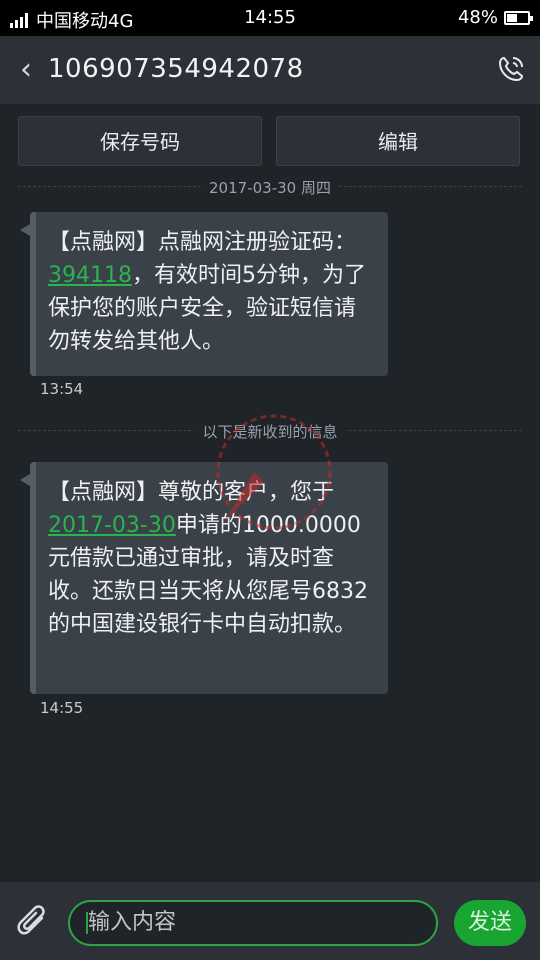  I want to click on status-bar: 中国移动4G 14:55 48%, so click(270, 18).